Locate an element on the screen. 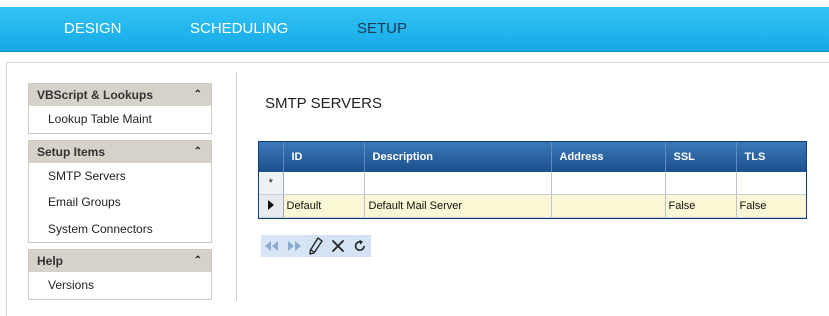 This screenshot has width=829, height=316. grid-toolbar is located at coordinates (316, 246).